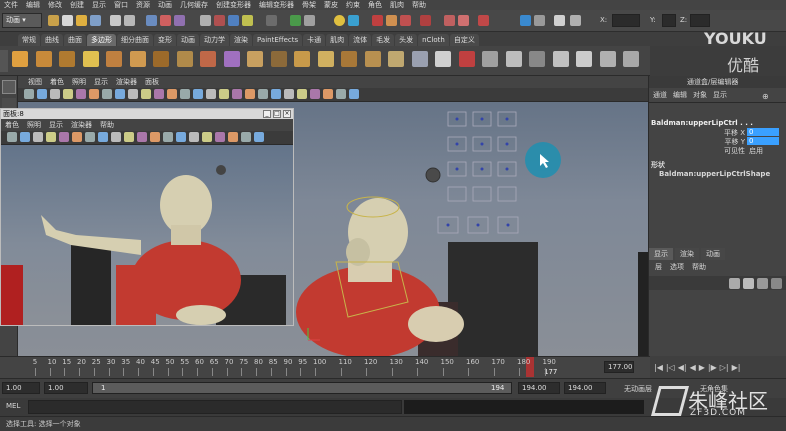 This screenshot has height=431, width=786. What do you see at coordinates (353, 5) in the screenshot?
I see `menu-item: 约束` at bounding box center [353, 5].